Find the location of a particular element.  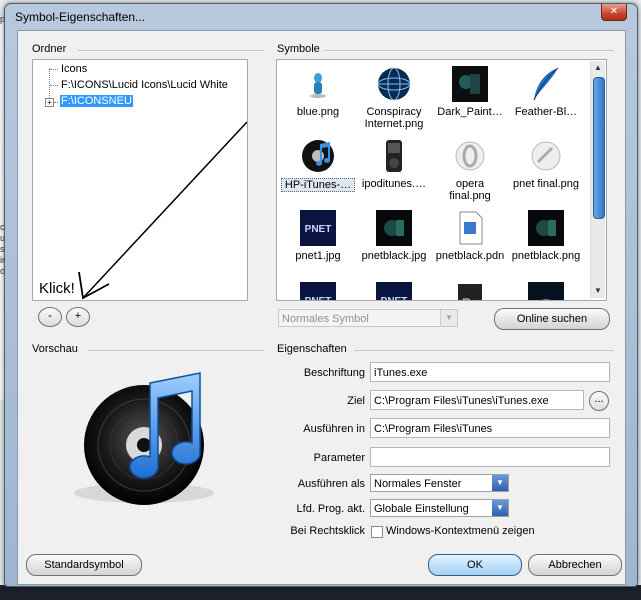

symbol-item: blue.png is located at coordinates (318, 92).